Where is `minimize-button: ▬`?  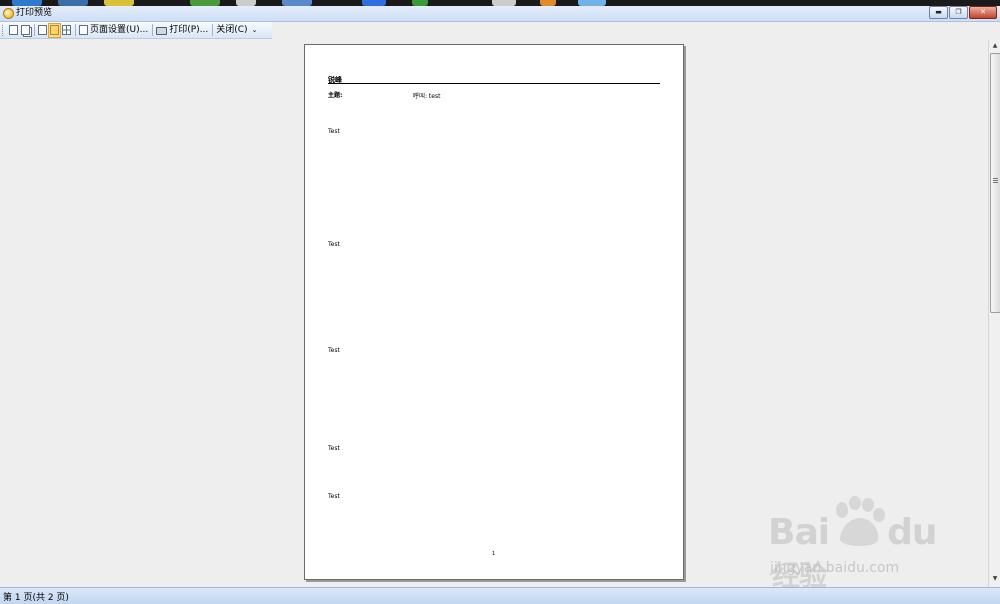 minimize-button: ▬ is located at coordinates (938, 12).